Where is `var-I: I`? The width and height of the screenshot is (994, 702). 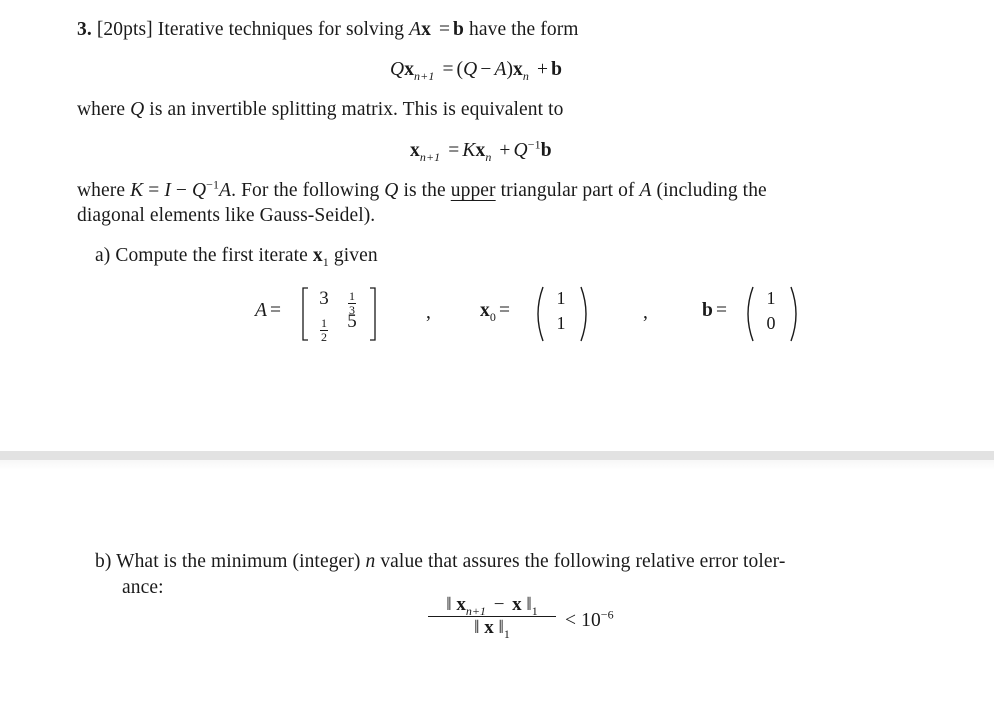 var-I: I is located at coordinates (167, 190).